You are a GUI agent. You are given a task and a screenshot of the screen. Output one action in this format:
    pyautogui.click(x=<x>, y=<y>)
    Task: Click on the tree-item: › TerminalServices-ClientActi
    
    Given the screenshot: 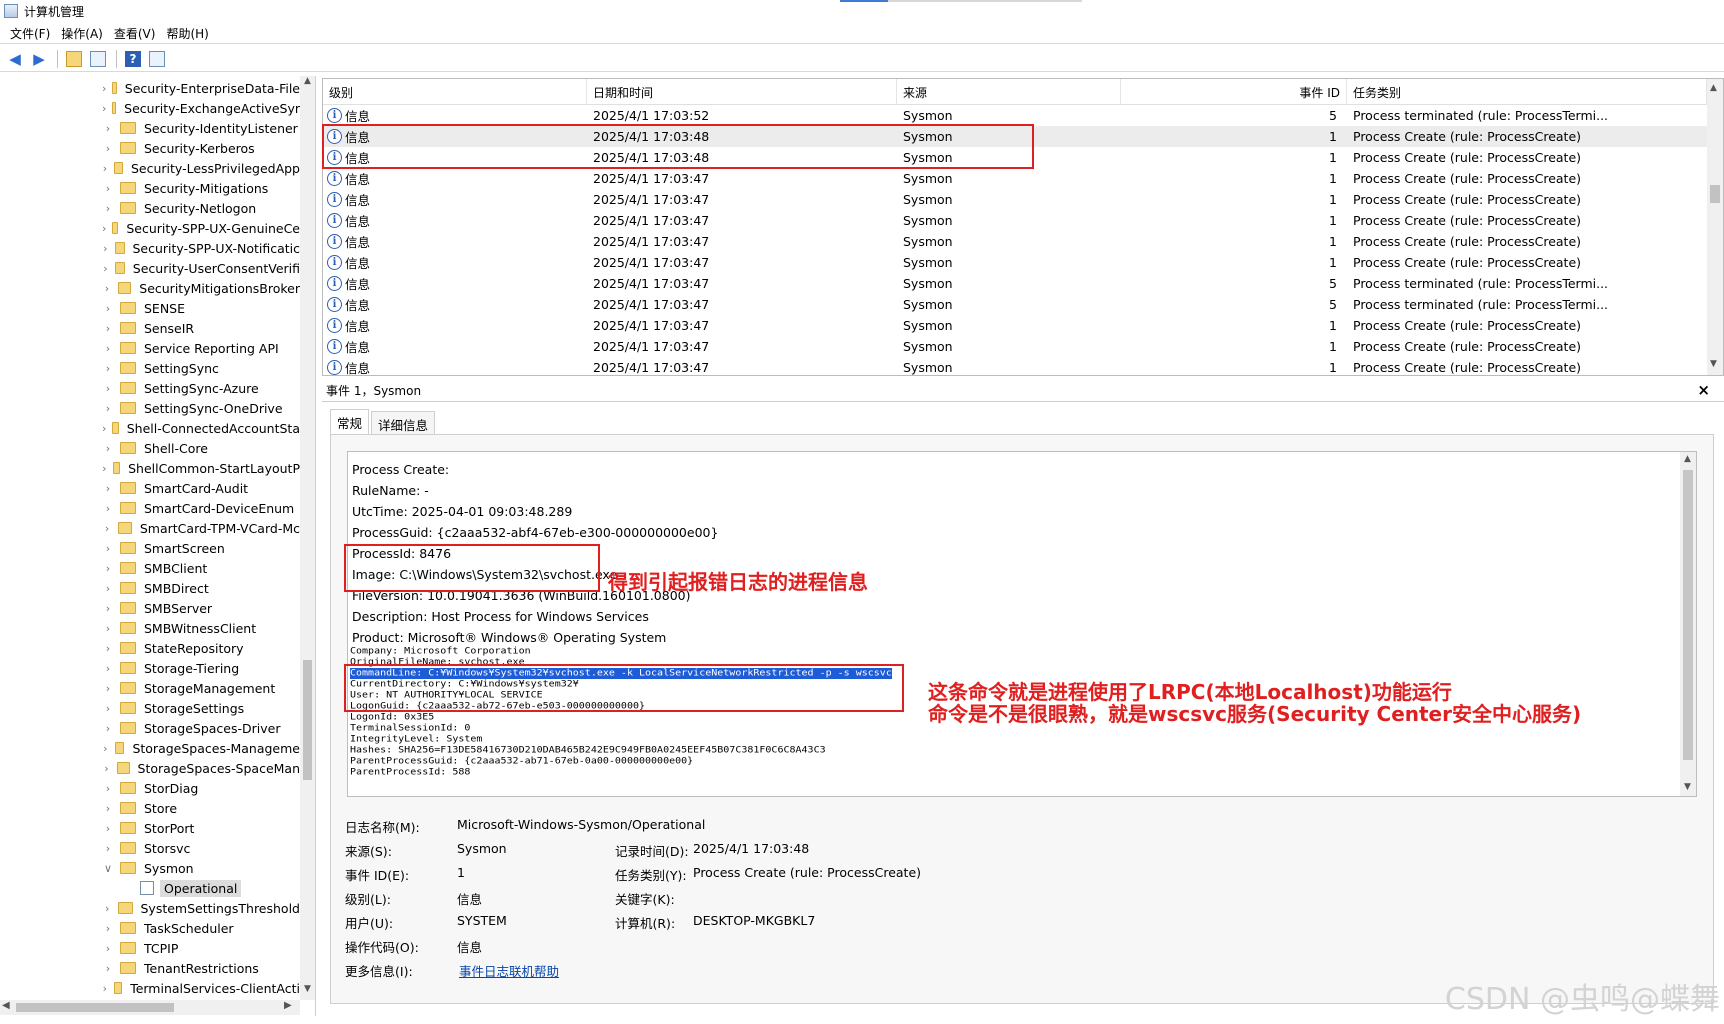 What is the action you would take?
    pyautogui.click(x=150, y=988)
    